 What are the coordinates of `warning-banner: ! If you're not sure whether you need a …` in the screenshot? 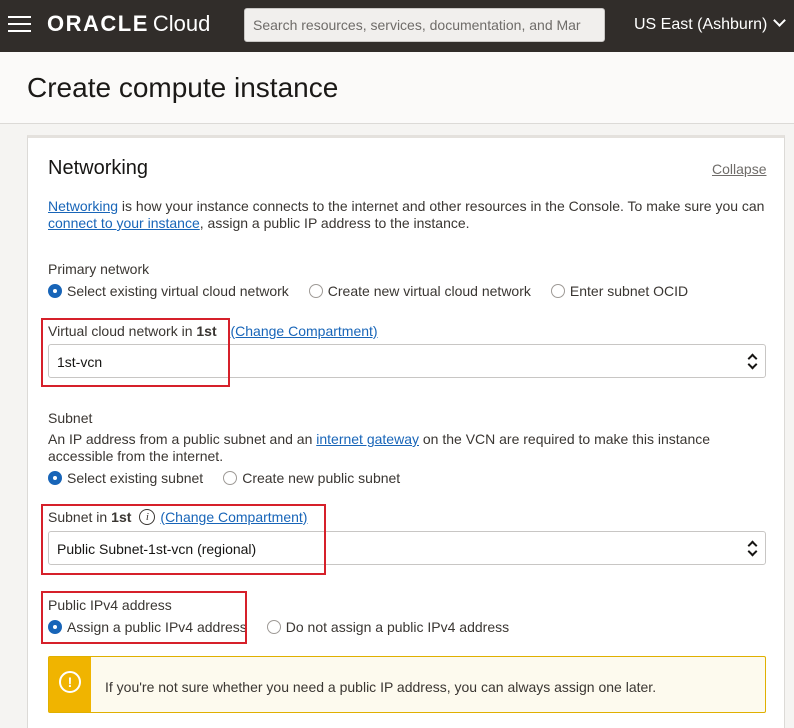 It's located at (407, 684).